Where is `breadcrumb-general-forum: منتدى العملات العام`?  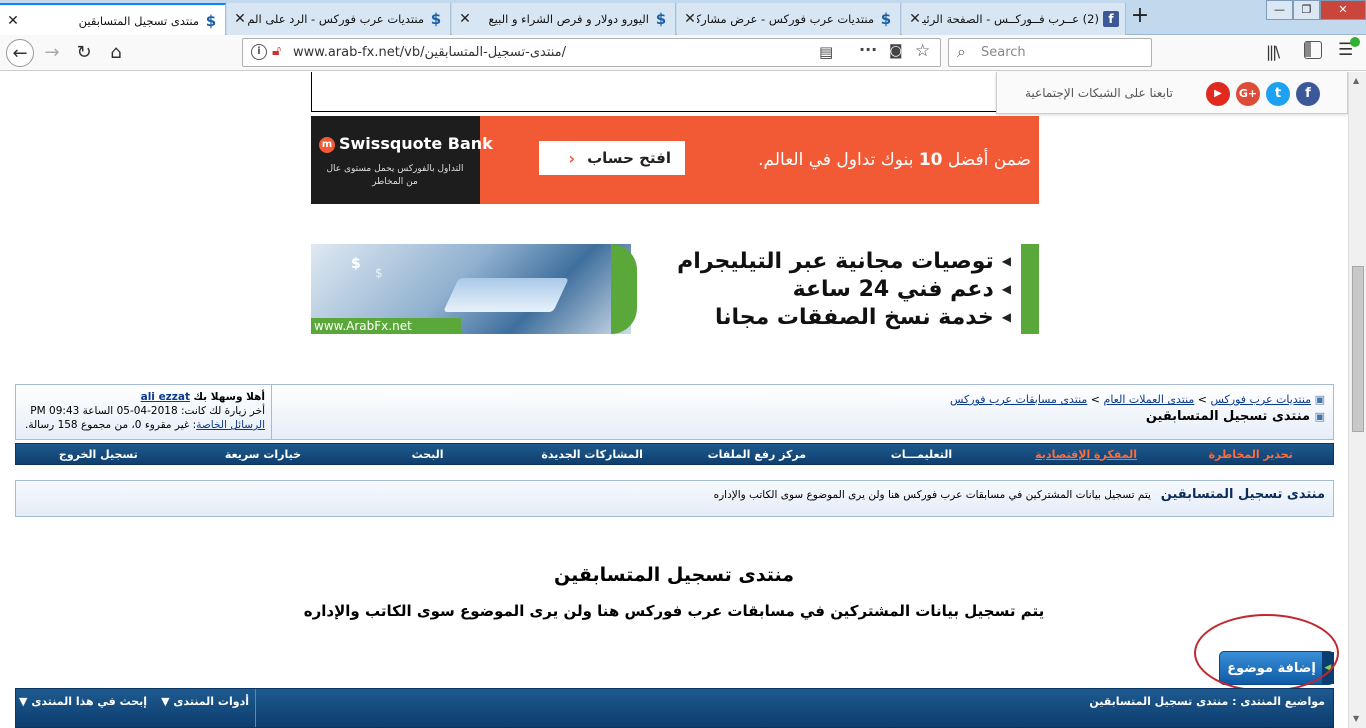
breadcrumb-general-forum: منتدى العملات العام is located at coordinates (1149, 399).